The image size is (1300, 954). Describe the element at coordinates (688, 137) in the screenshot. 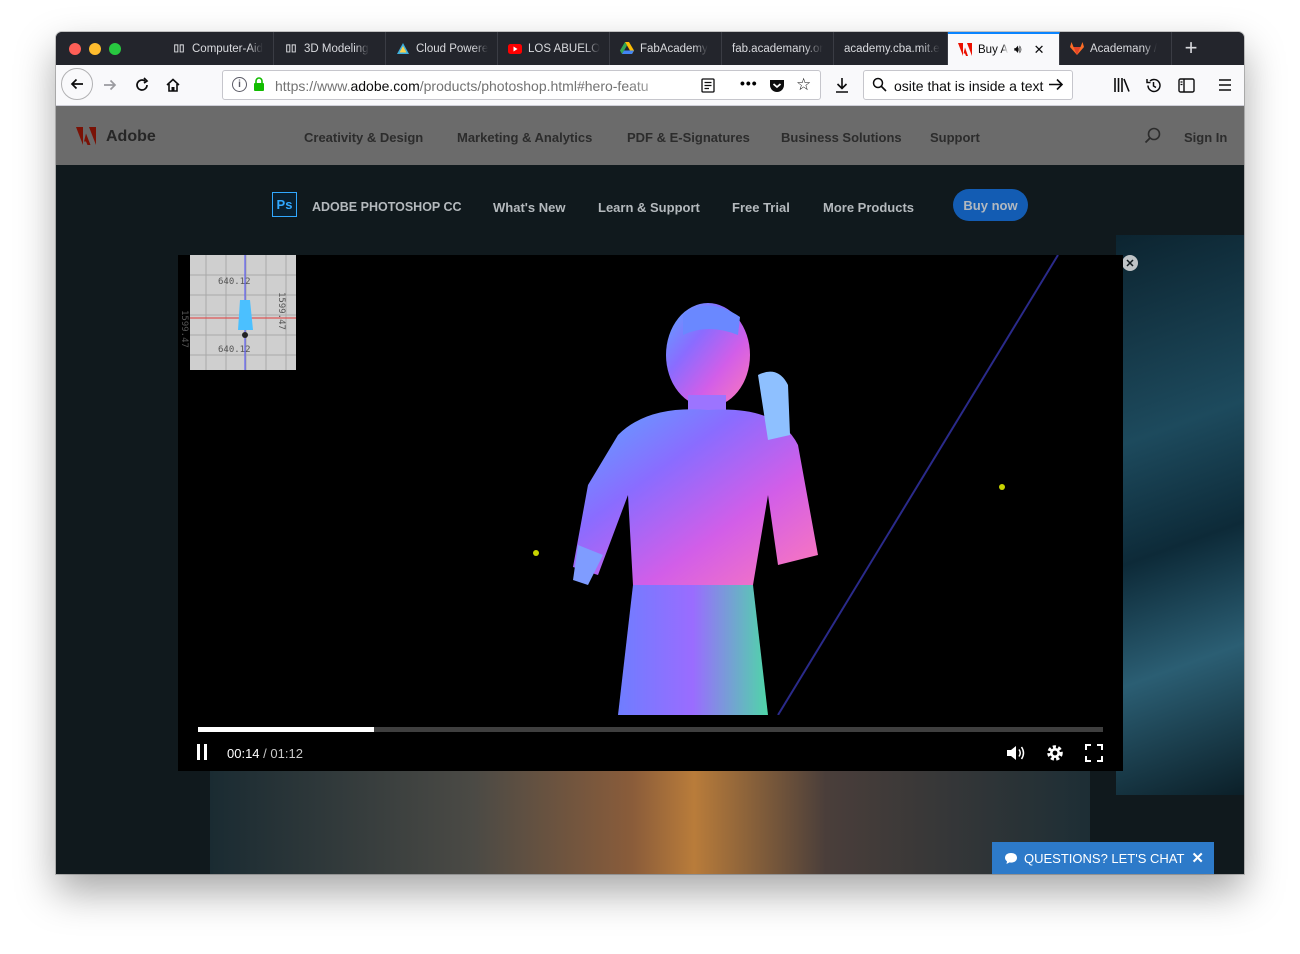

I see `nav-pdf-esignatures: PDF & E-Signatures` at that location.